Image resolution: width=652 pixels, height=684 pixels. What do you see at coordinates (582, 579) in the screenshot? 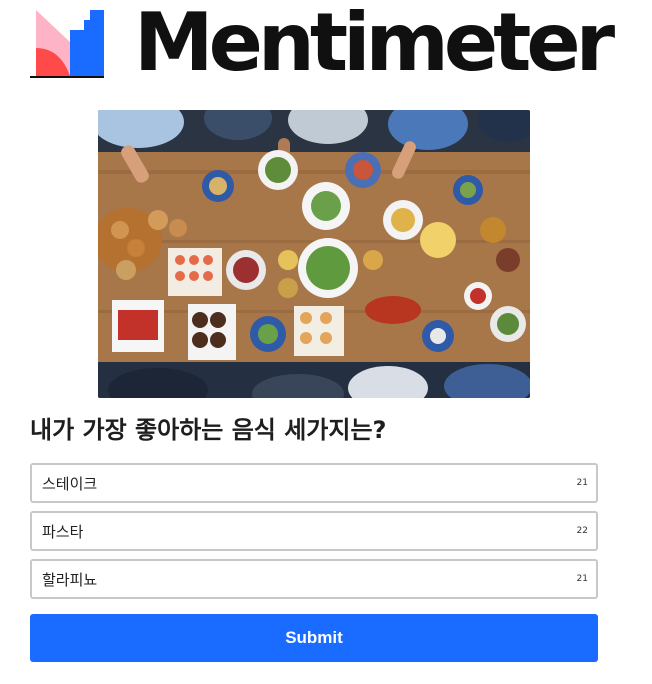
I see `character-counter-3: 21` at bounding box center [582, 579].